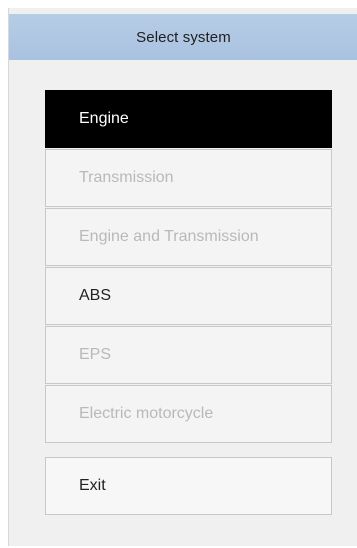 This screenshot has width=357, height=548. Describe the element at coordinates (188, 296) in the screenshot. I see `system-item-abs: ABS` at that location.